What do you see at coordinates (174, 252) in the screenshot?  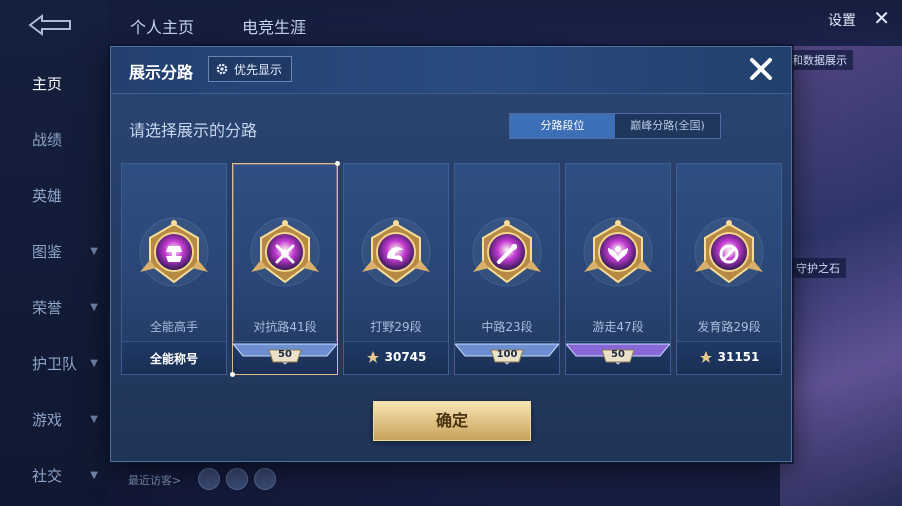 I see `swirl-medal-icon` at bounding box center [174, 252].